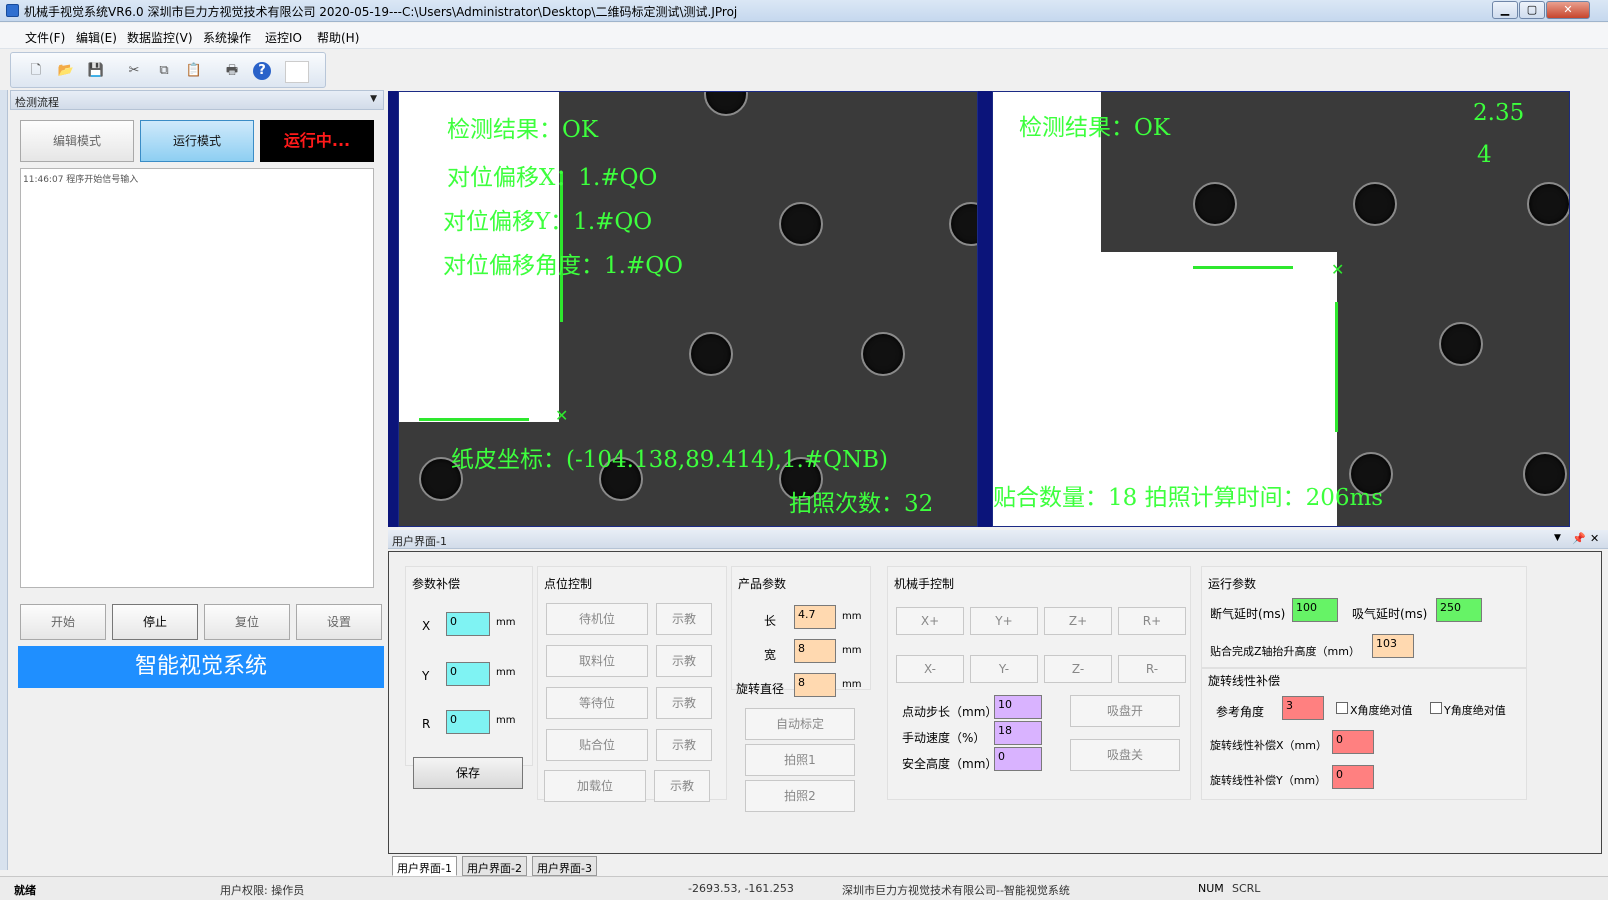 The height and width of the screenshot is (900, 1608). I want to click on x-comp-input: 0, so click(468, 624).